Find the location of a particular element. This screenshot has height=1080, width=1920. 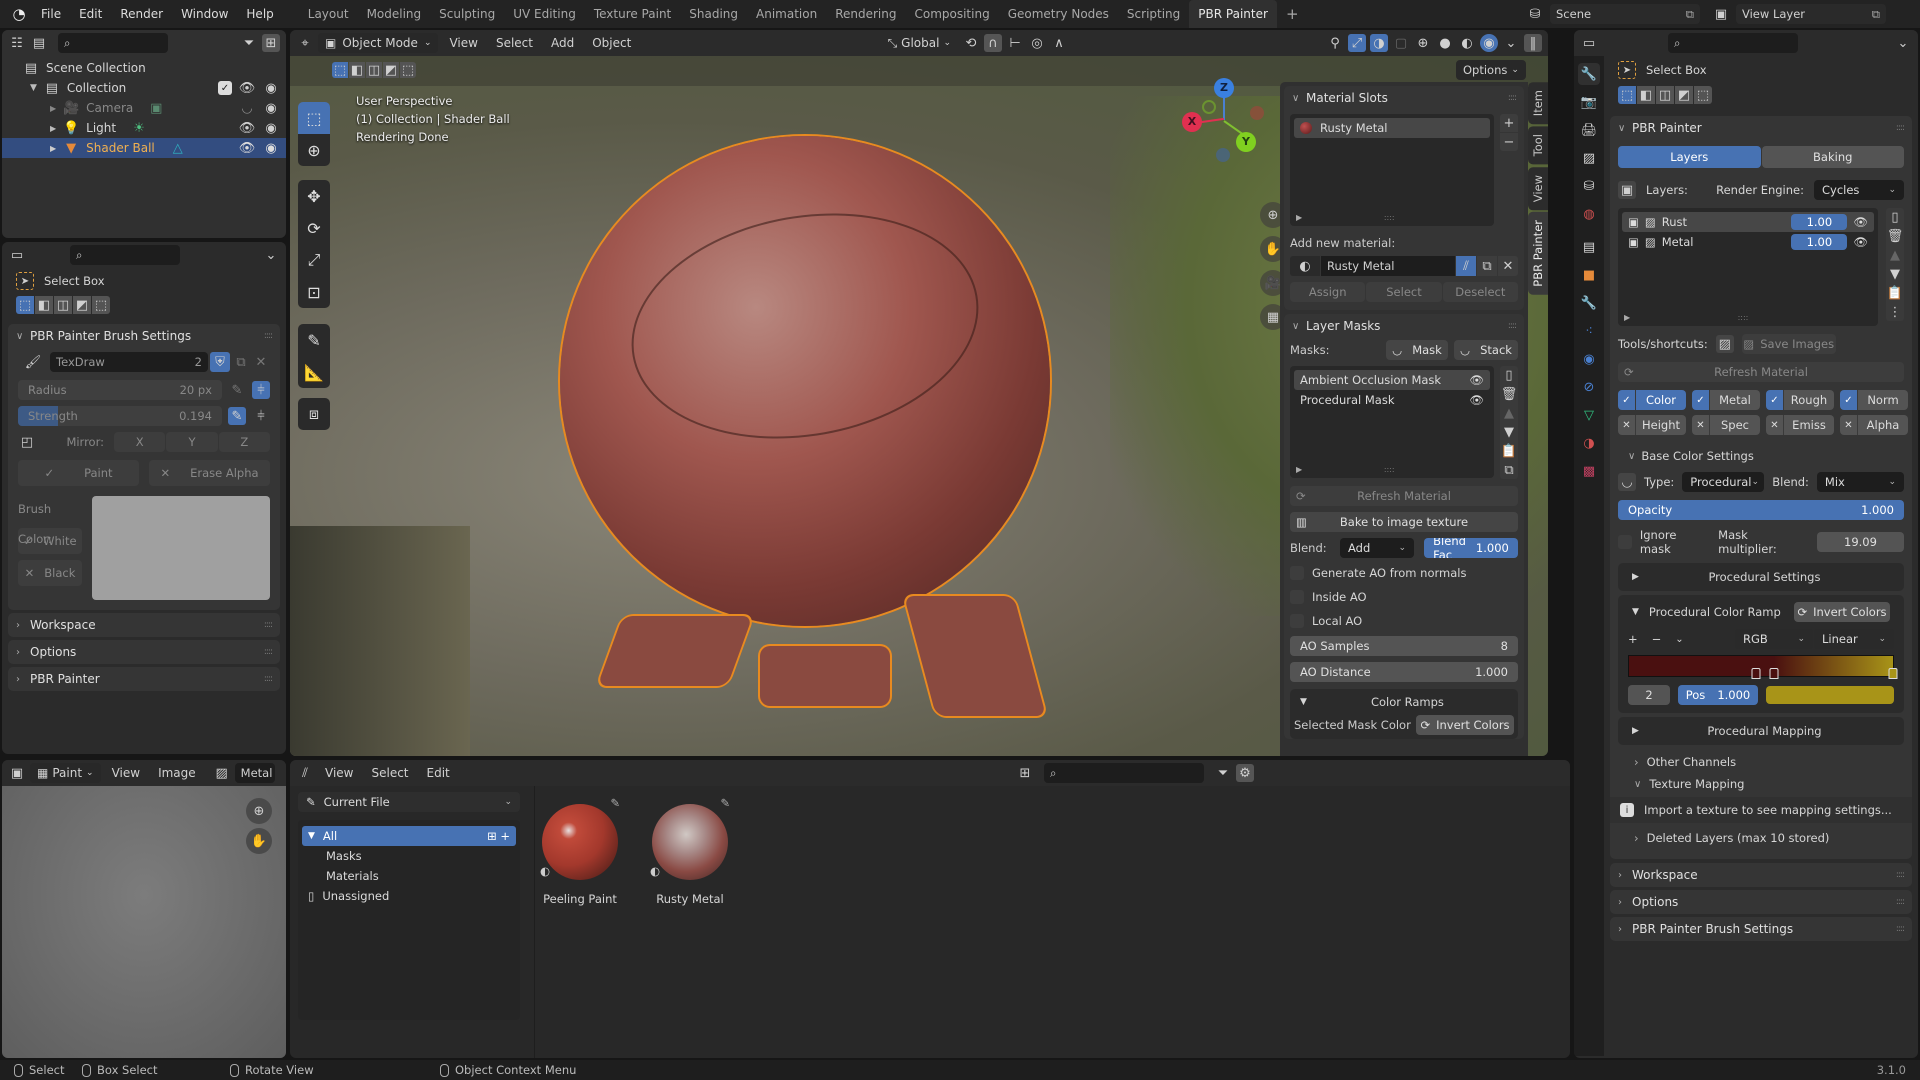

procedural-settings-subpanel: ▶ Procedural Settings is located at coordinates (1761, 577).